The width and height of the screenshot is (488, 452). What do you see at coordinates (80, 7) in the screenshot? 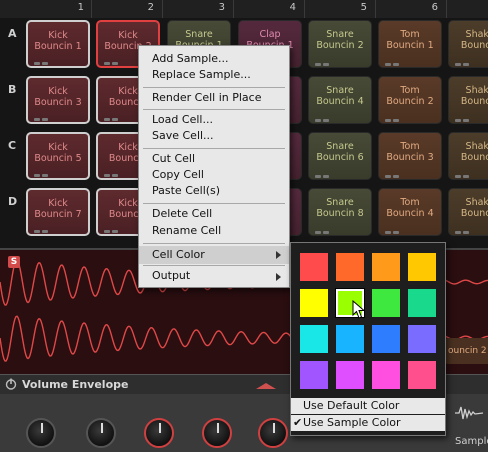
I see `column-number: 1` at bounding box center [80, 7].